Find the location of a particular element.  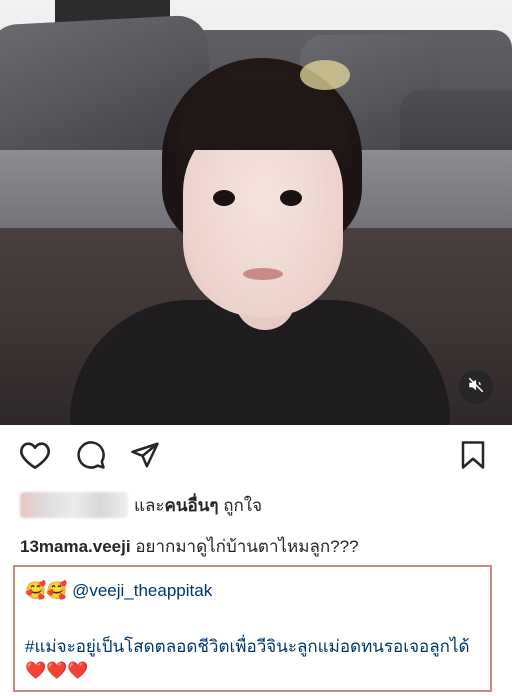

mute-button is located at coordinates (476, 387).